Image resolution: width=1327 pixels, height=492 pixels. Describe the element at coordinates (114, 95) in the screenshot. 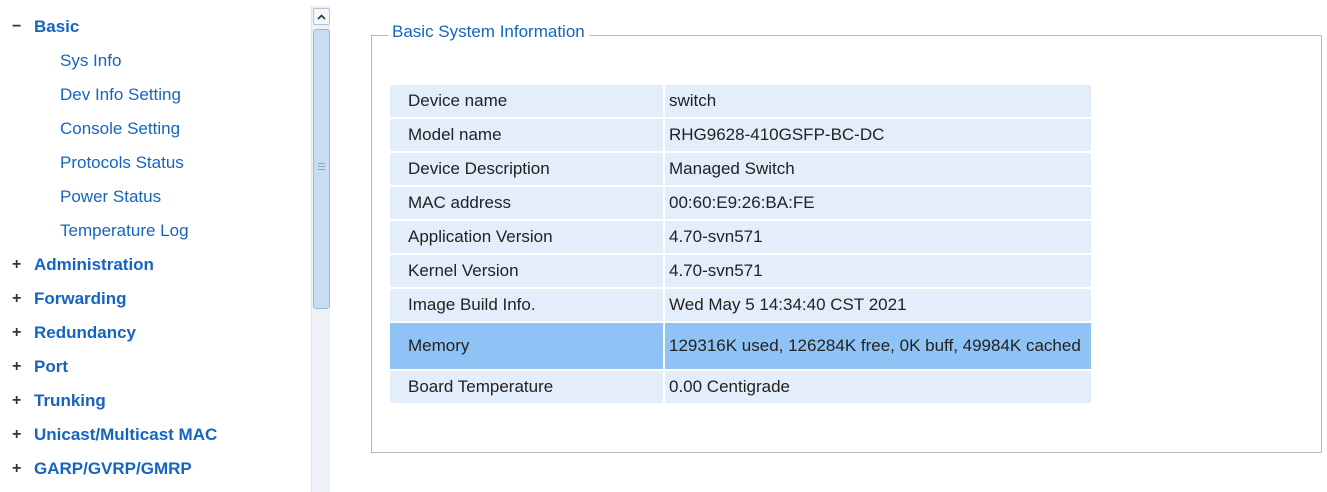

I see `nav-item-dev-info-setting: Dev Info Setting` at that location.